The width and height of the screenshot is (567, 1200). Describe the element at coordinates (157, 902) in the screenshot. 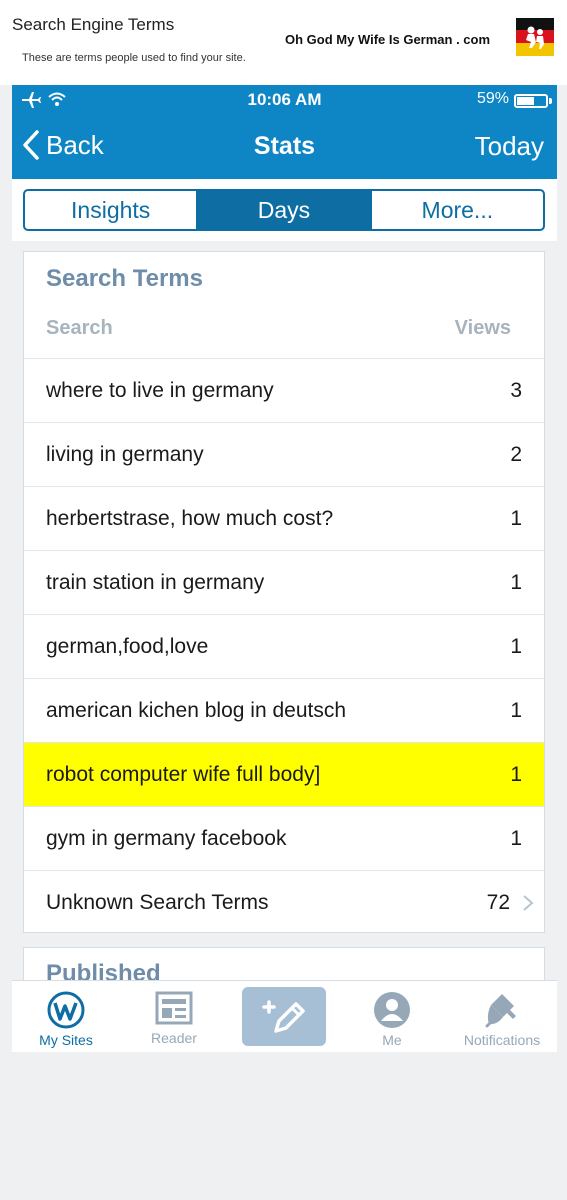

I see `search-term: Unknown Search Terms` at that location.